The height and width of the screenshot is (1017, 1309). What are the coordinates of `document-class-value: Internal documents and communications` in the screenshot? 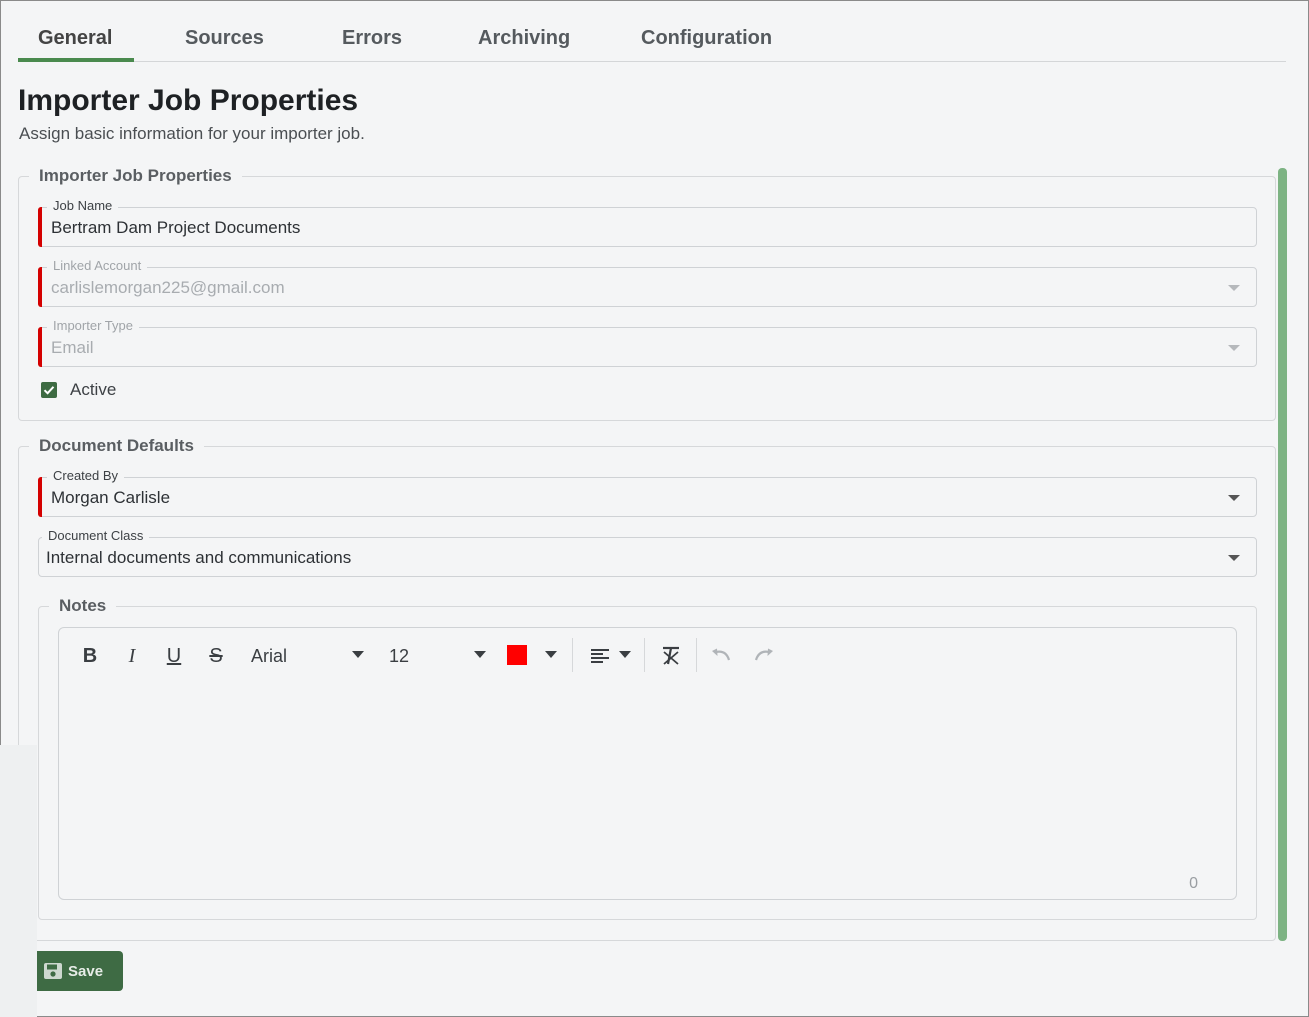 It's located at (199, 557).